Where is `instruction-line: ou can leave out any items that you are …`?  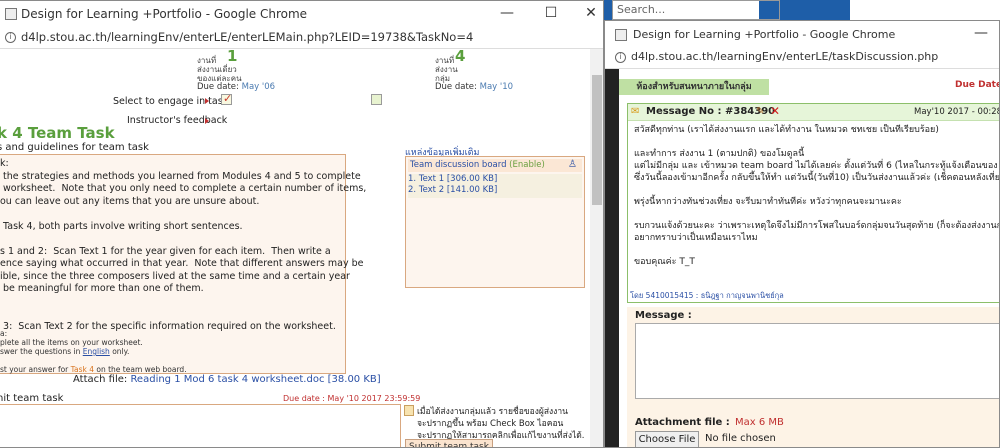 instruction-line: ou can leave out any items that you are … is located at coordinates (130, 201).